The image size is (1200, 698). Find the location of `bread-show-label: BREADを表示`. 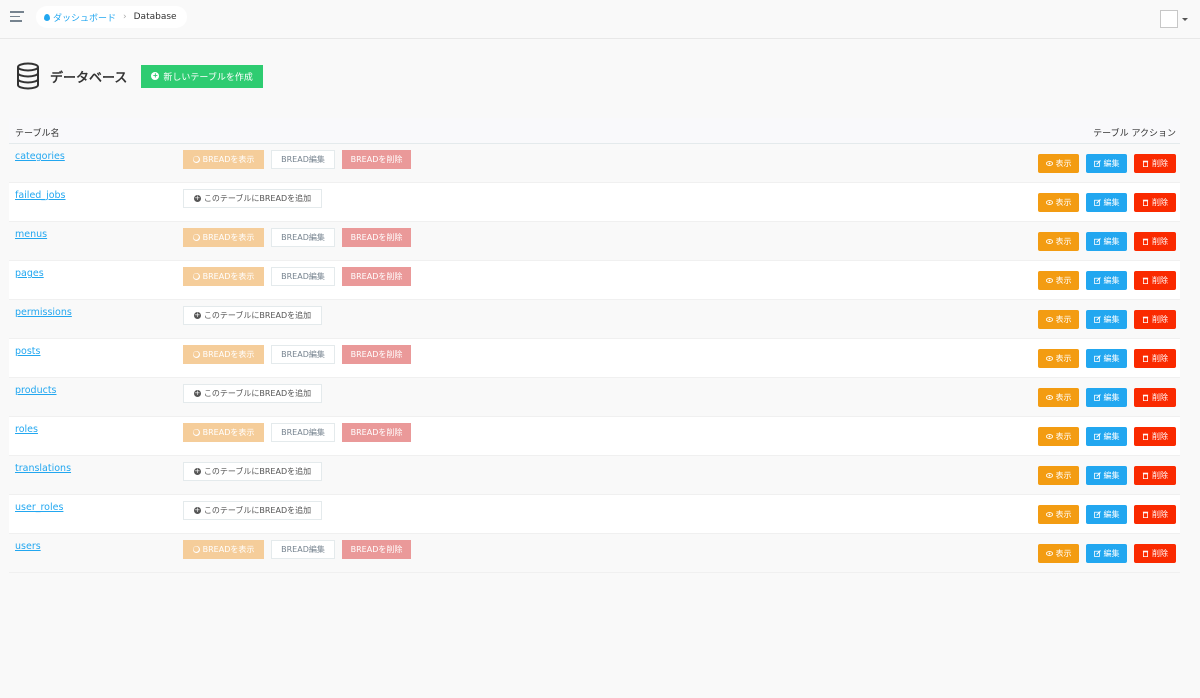

bread-show-label: BREADを表示 is located at coordinates (228, 432).